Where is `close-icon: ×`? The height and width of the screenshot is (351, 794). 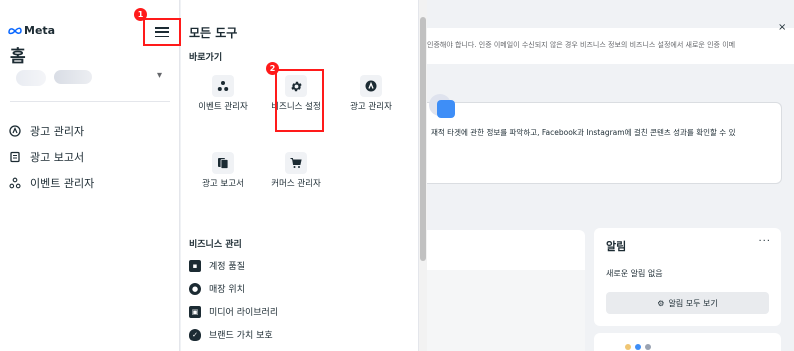
close-icon: × is located at coordinates (782, 27).